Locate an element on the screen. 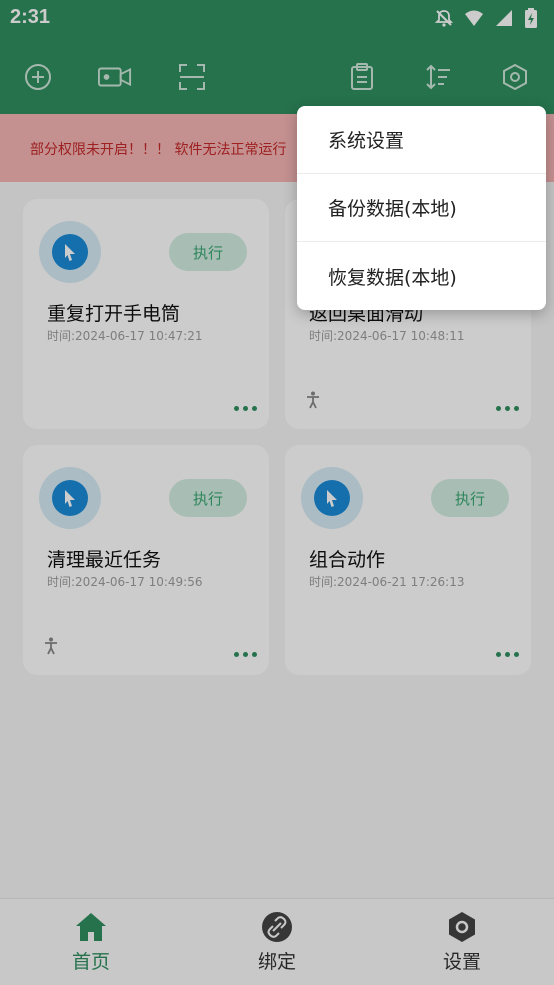 Image resolution: width=554 pixels, height=985 pixels. overflow-menu: 系统设置 备份数据(本地) 恢复数据(本地) is located at coordinates (421, 208).